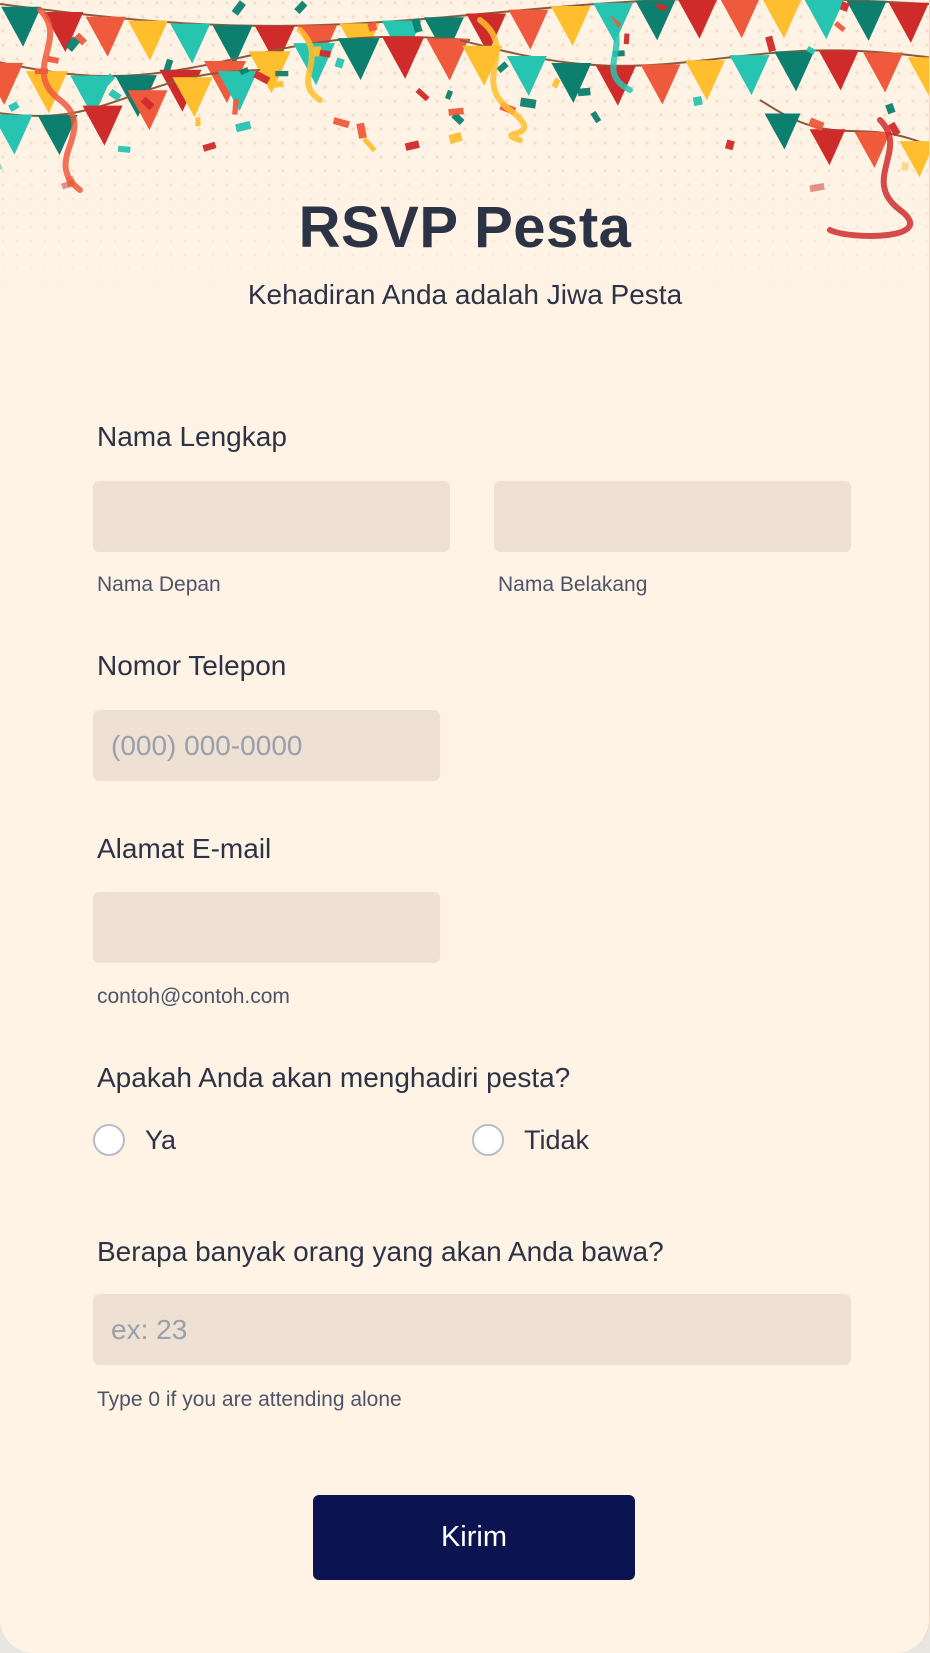 The width and height of the screenshot is (930, 1653). What do you see at coordinates (557, 1139) in the screenshot?
I see `radio-label-no: Tidak` at bounding box center [557, 1139].